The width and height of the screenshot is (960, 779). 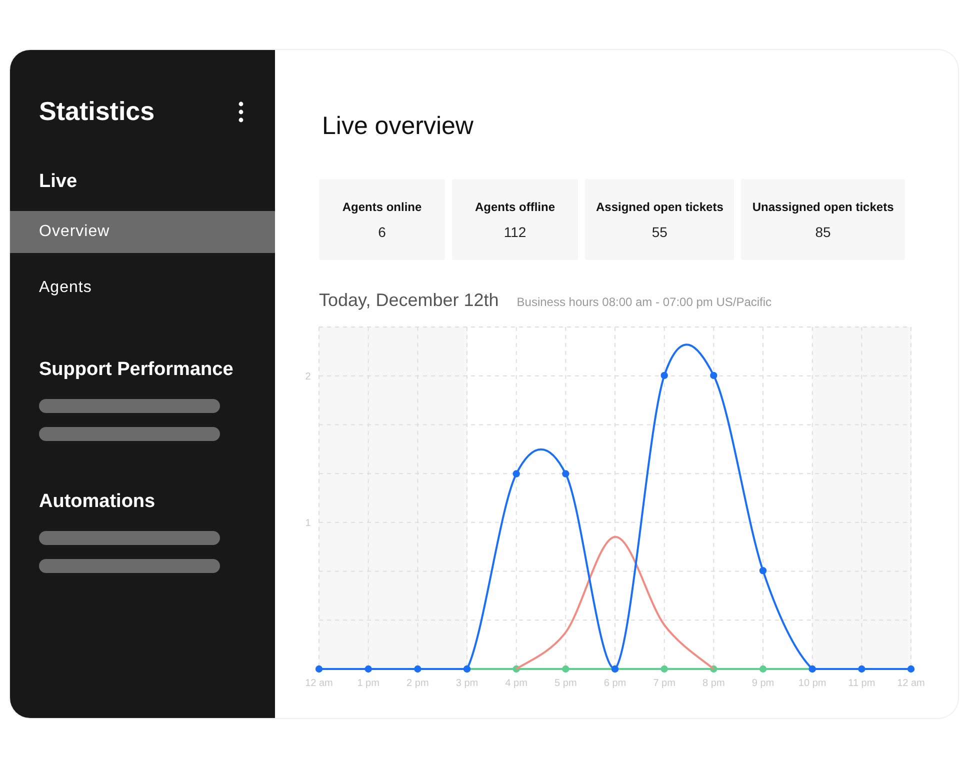 What do you see at coordinates (515, 207) in the screenshot?
I see `stat-label: Agents offline` at bounding box center [515, 207].